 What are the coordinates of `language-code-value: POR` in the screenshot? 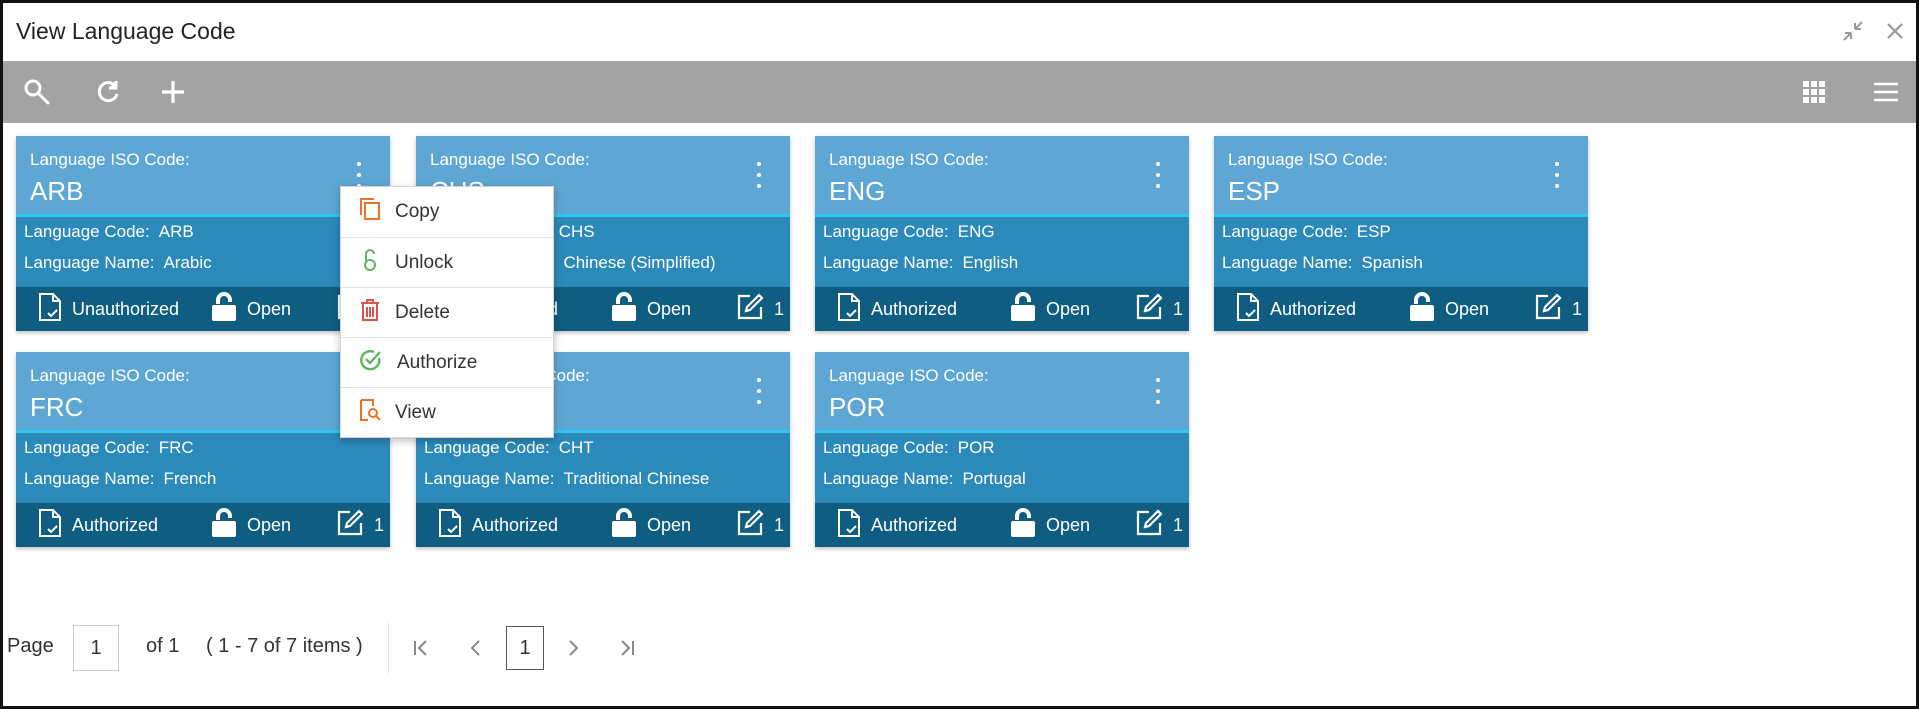 It's located at (976, 447).